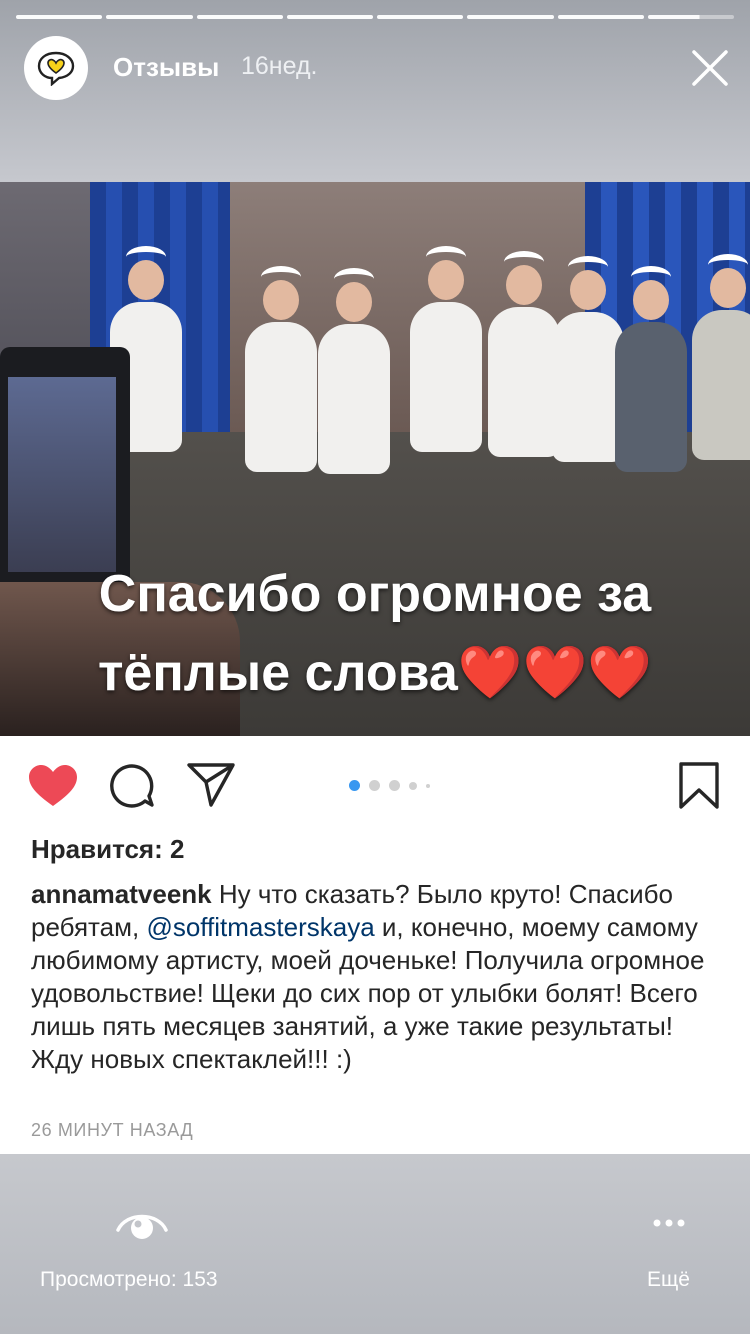  Describe the element at coordinates (211, 785) in the screenshot. I see `send-icon` at that location.